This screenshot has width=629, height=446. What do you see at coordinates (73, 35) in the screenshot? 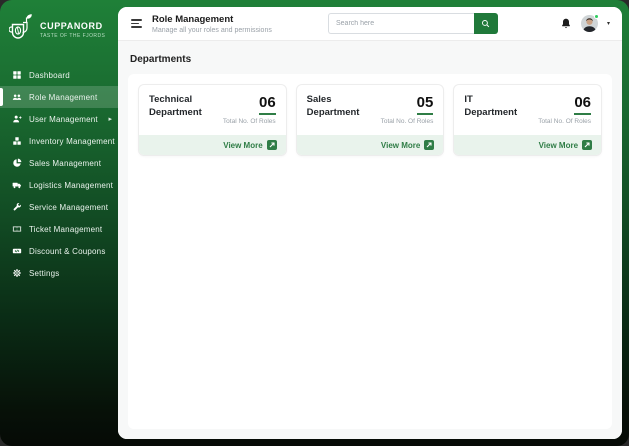
I see `brand-tagline: TASTE OF THE FJORDS` at bounding box center [73, 35].